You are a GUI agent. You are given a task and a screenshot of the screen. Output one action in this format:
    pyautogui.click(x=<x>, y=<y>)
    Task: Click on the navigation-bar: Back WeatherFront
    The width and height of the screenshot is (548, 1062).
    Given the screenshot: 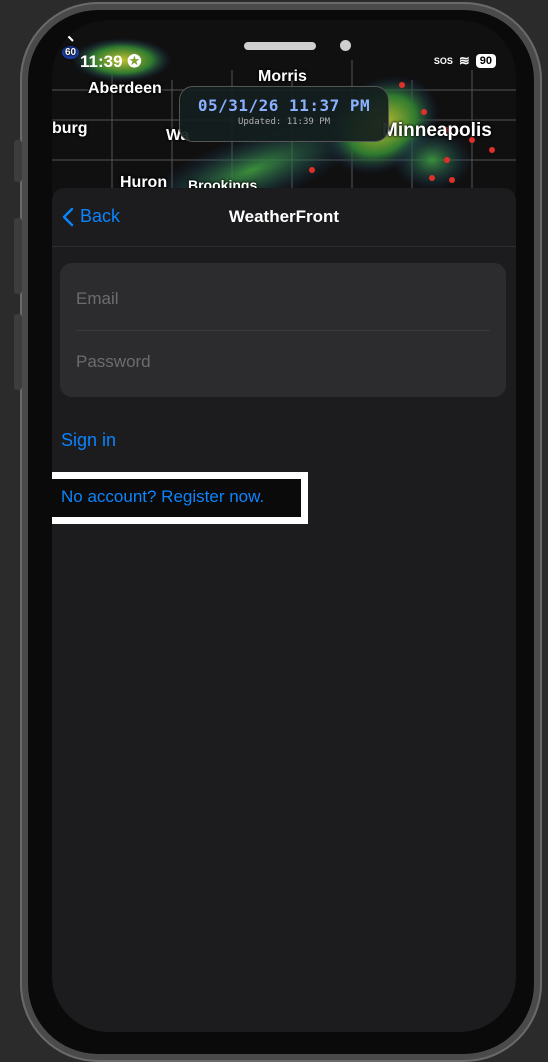 What is the action you would take?
    pyautogui.click(x=284, y=217)
    